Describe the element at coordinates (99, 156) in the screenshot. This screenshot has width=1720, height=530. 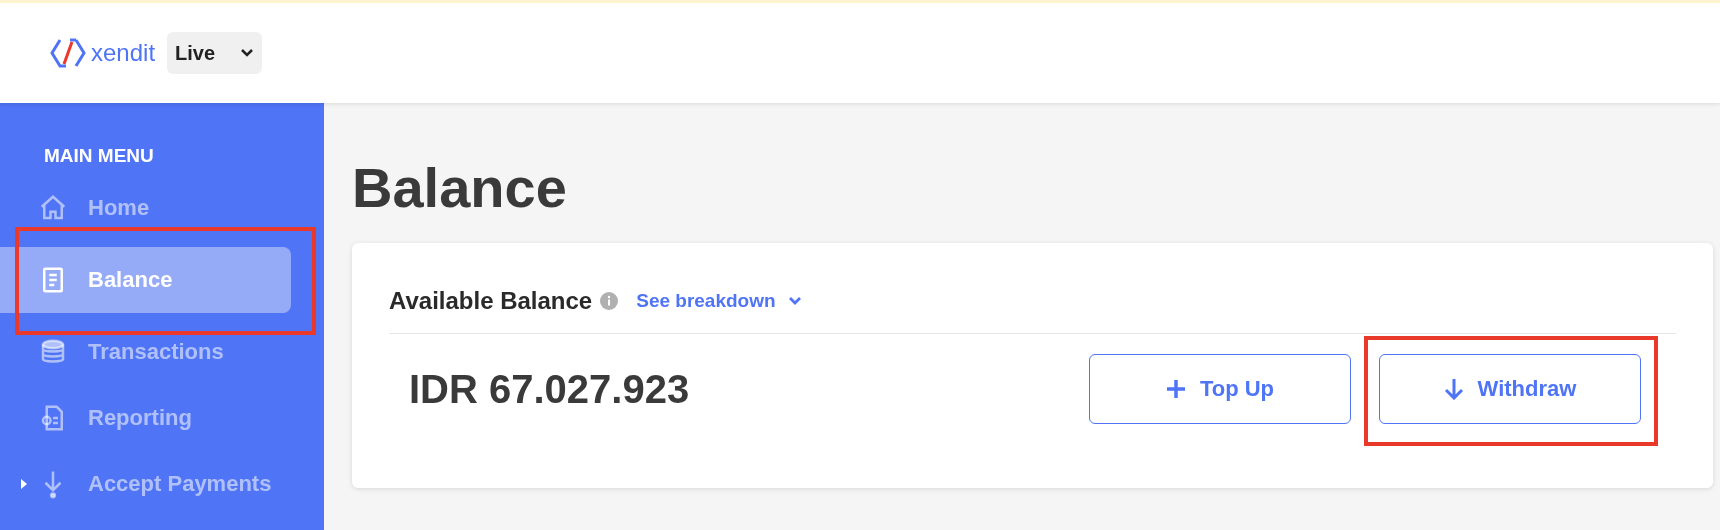
I see `menu-heading: MAIN MENU` at that location.